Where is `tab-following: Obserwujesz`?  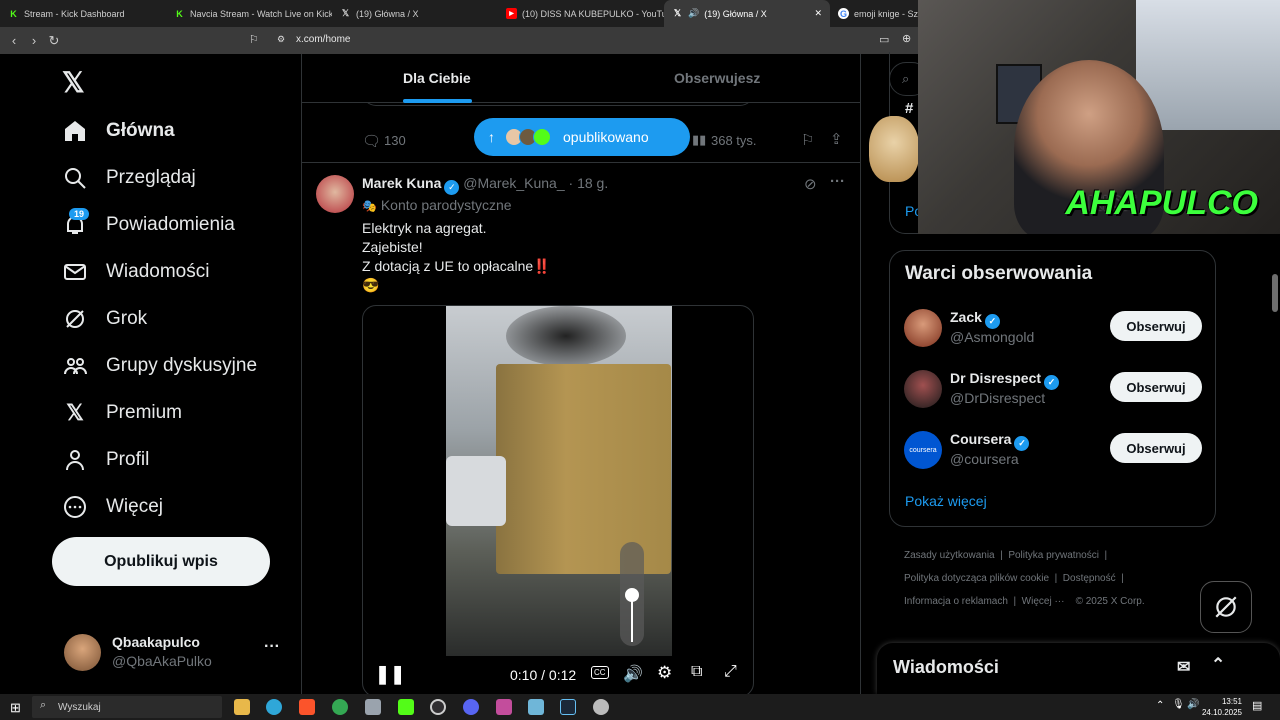
tab-following: Obserwujesz is located at coordinates (717, 78).